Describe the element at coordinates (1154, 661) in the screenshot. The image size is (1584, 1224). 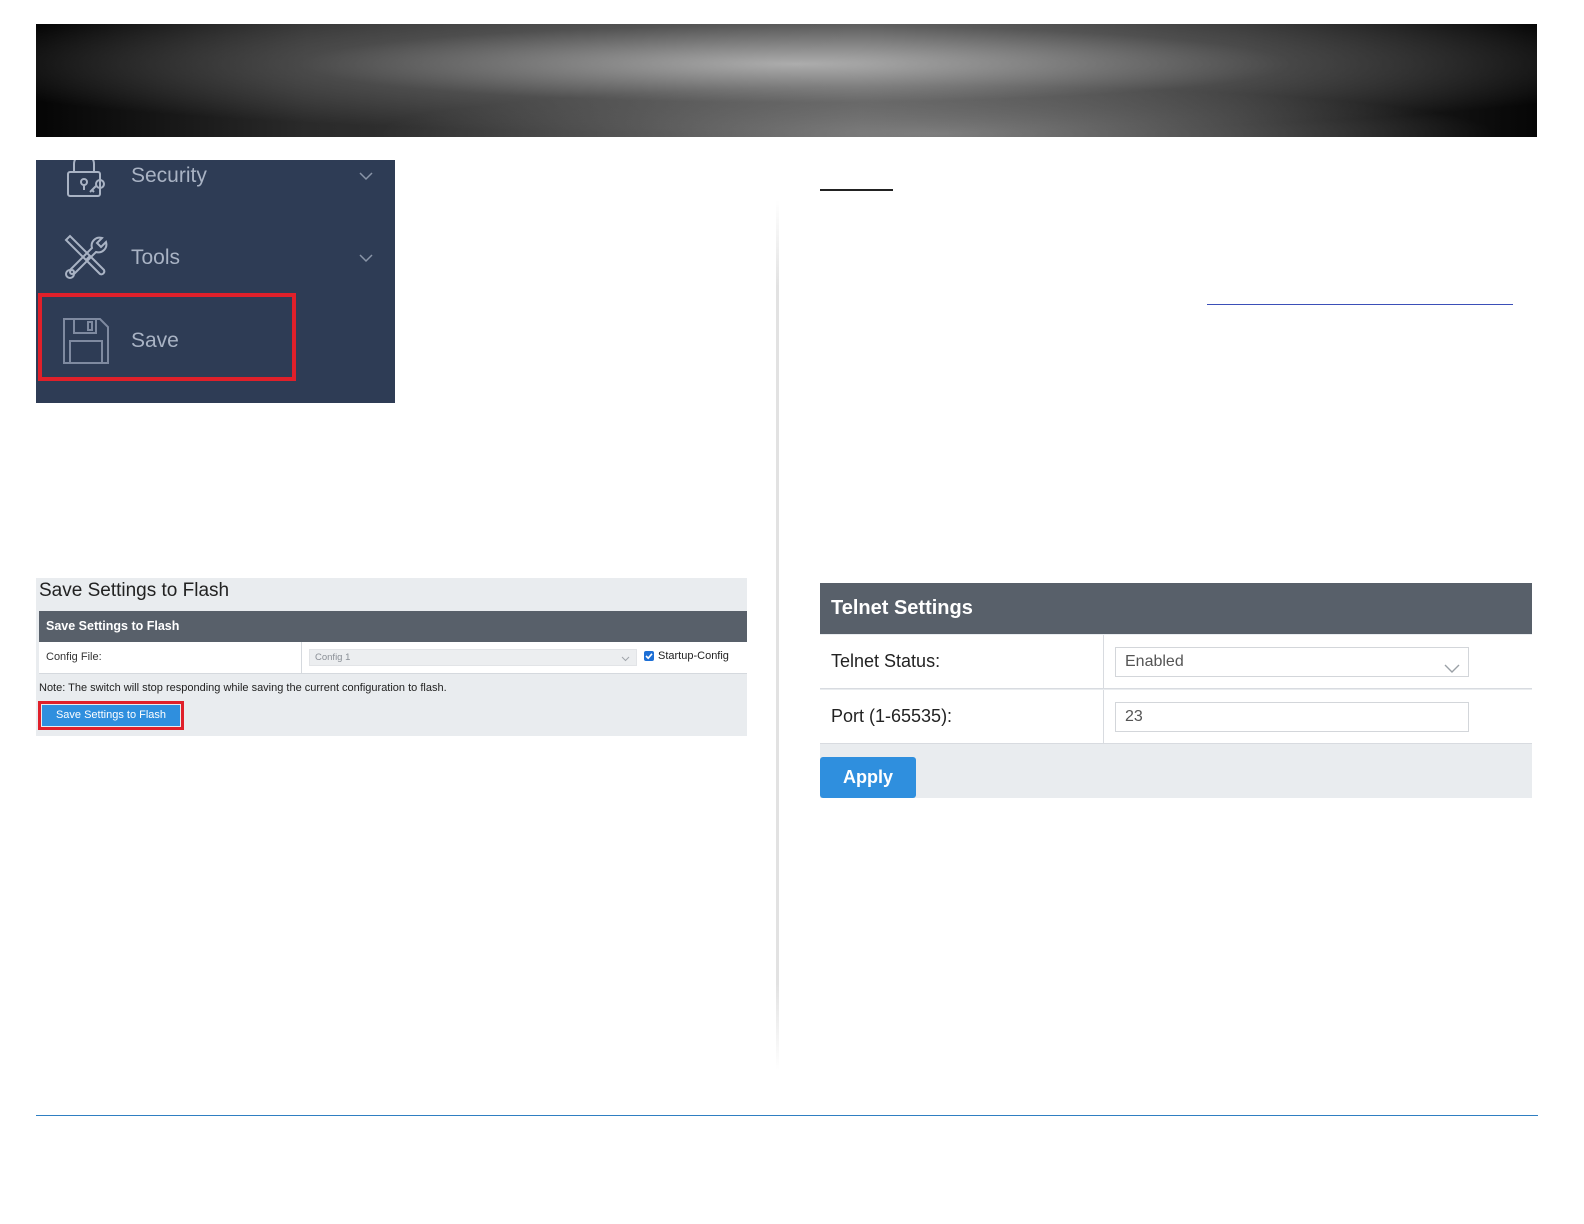
I see `telnet-status-value: Enabled` at that location.